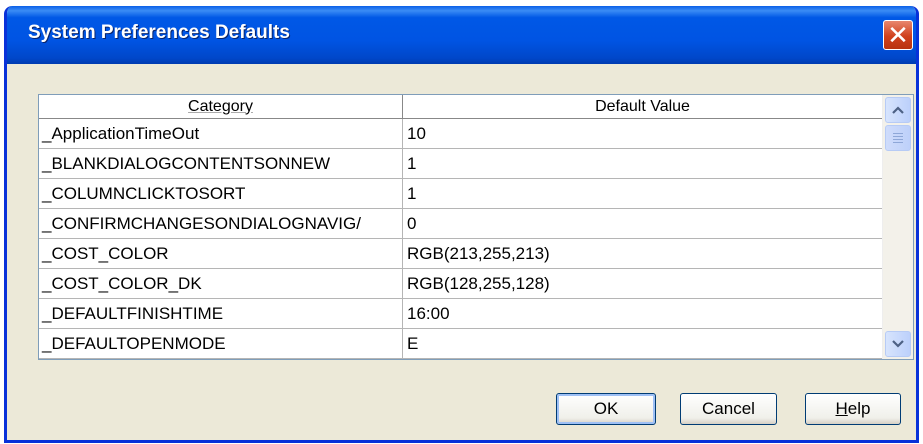 The width and height of the screenshot is (923, 444). I want to click on table-row: _COST_COLOR_DK RGB(128,255,128), so click(461, 284).